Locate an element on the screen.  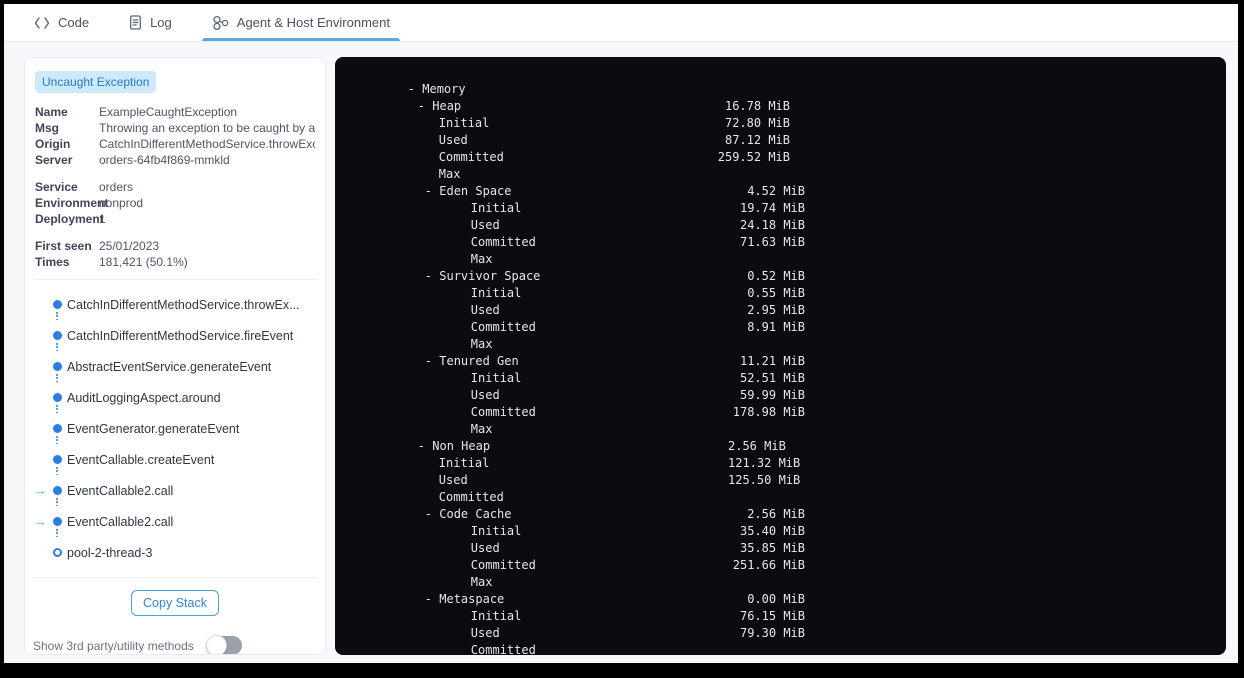
env-line: Initial 16.78 MiB is located at coordinates (785, 114).